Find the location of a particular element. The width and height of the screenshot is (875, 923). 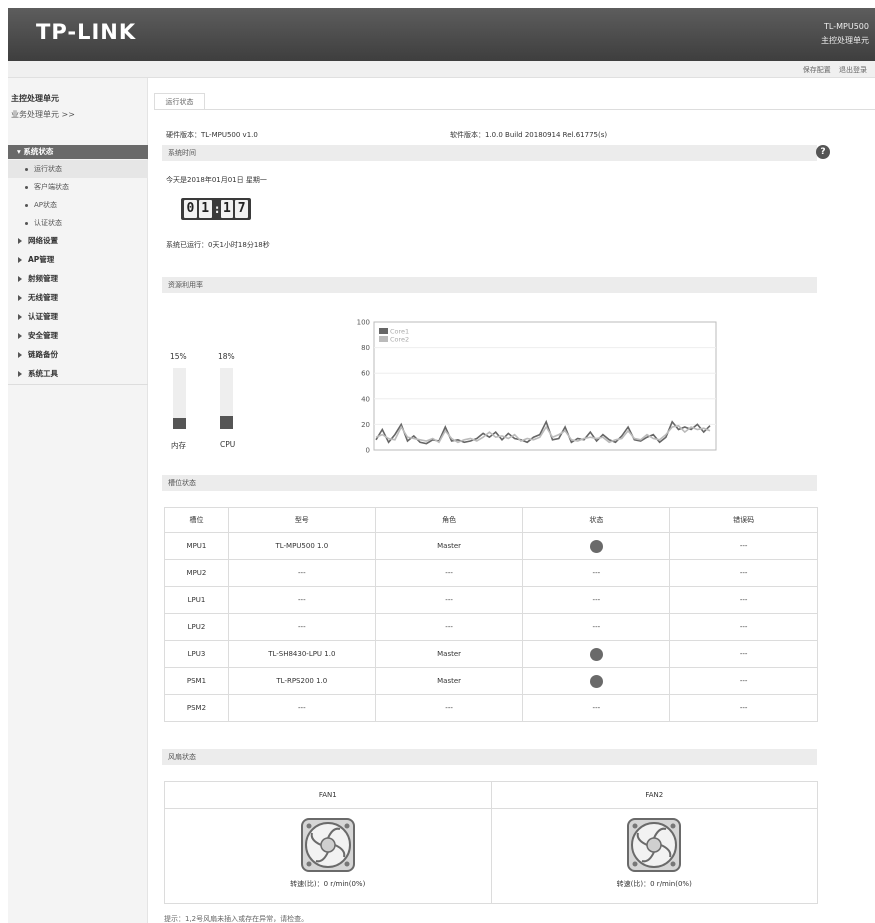

sidebar-item-ap-status: AP状态 is located at coordinates (78, 205).